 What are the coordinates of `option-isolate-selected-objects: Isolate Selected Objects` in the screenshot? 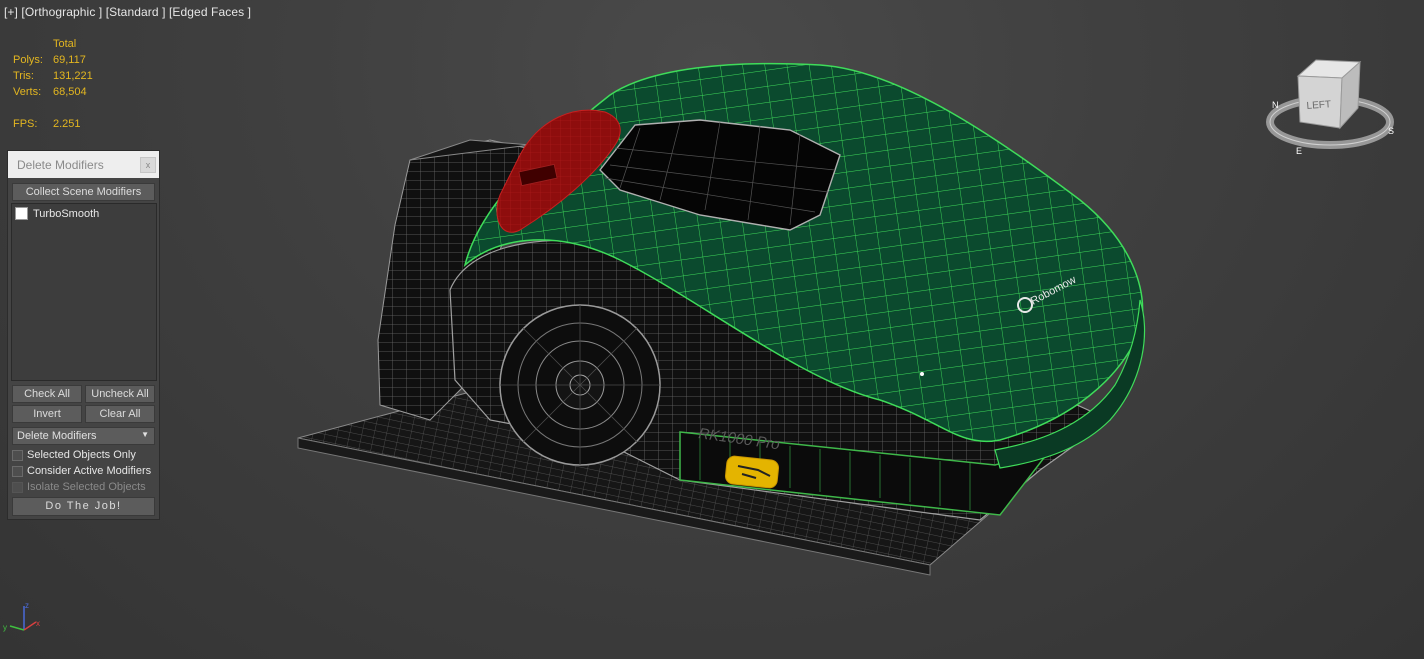 It's located at (79, 487).